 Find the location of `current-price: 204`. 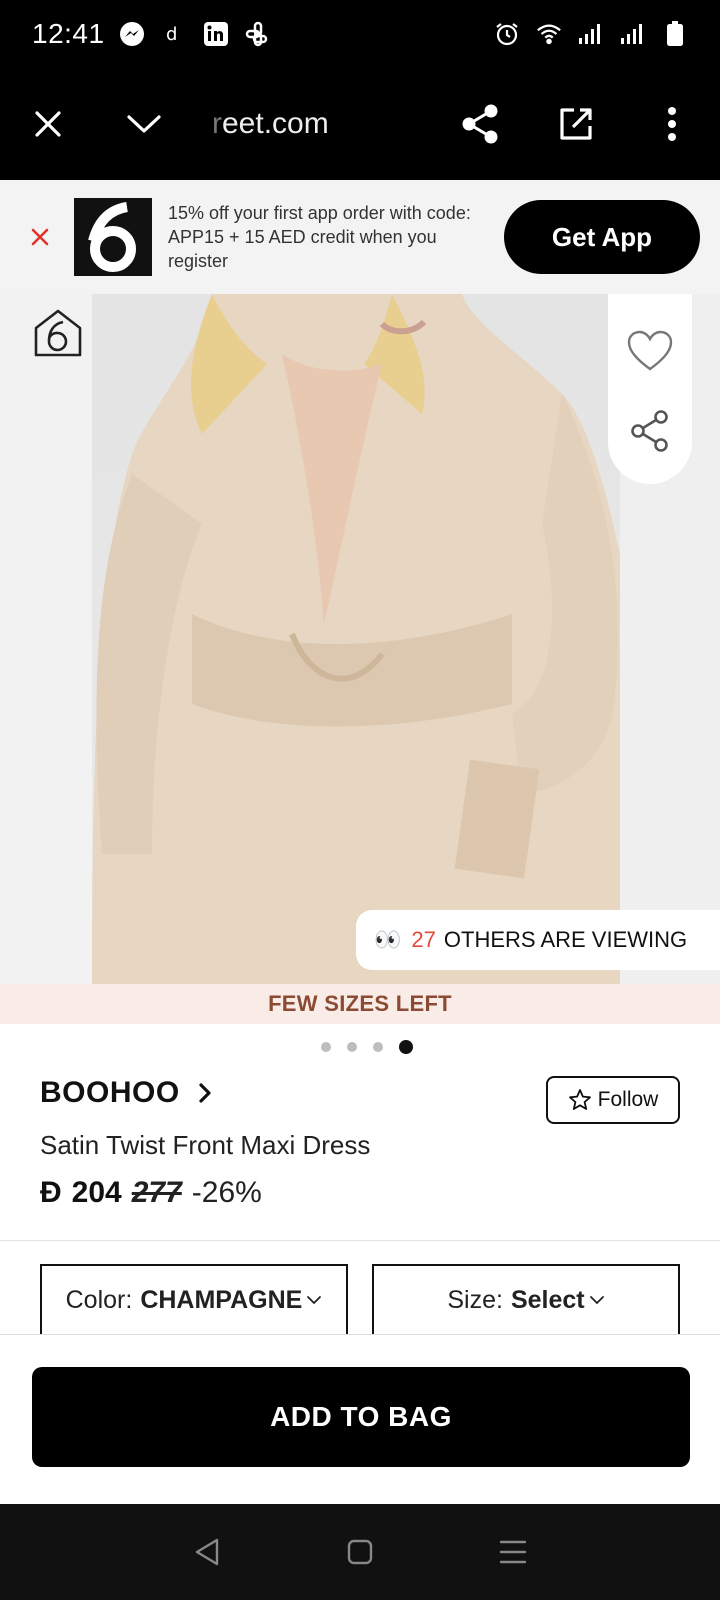

current-price: 204 is located at coordinates (96, 1192).